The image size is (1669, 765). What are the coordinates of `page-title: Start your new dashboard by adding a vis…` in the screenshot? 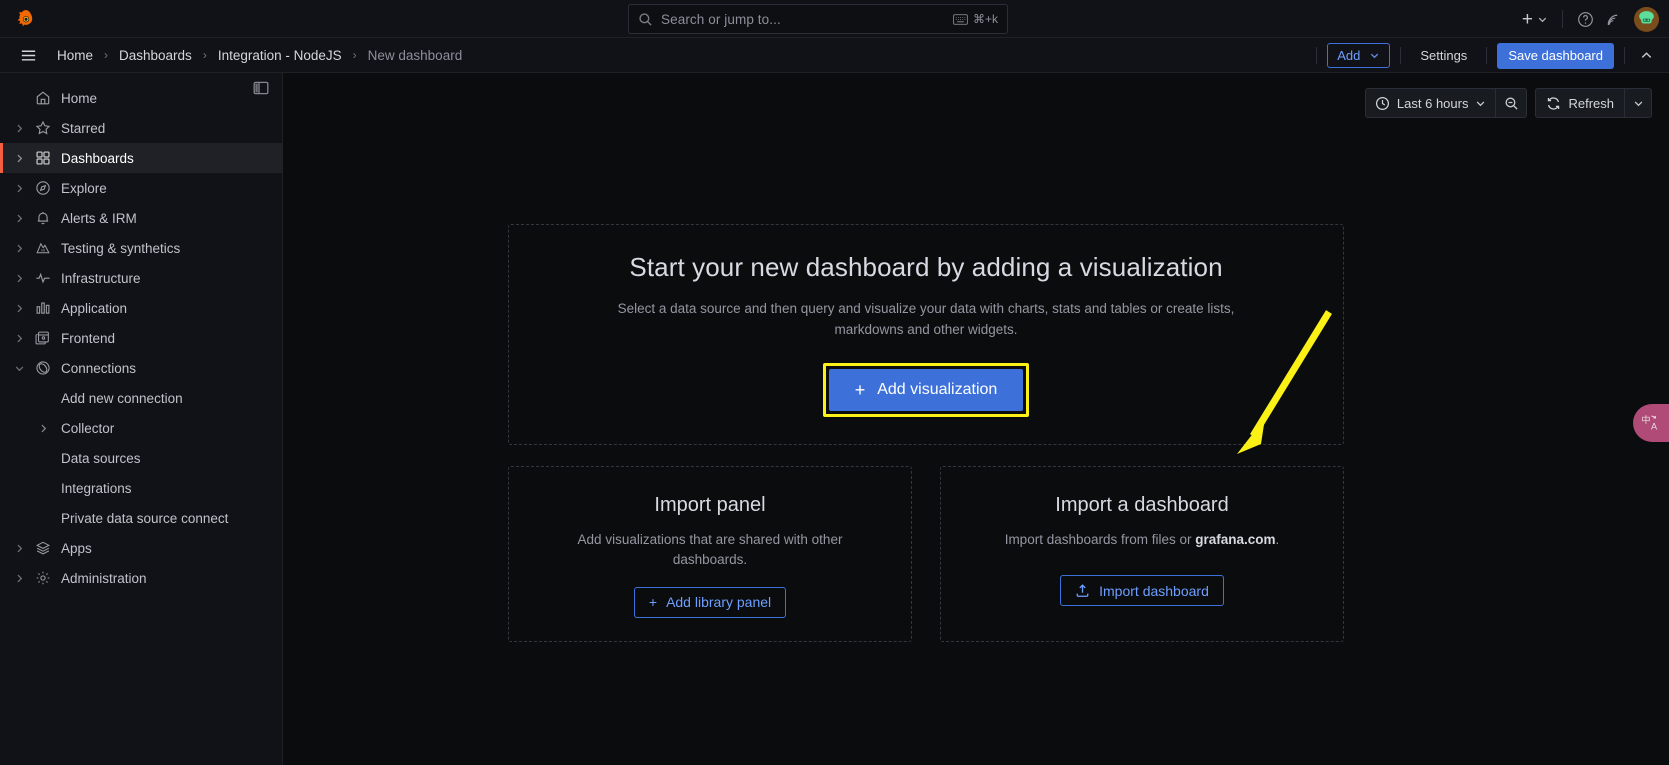 It's located at (926, 266).